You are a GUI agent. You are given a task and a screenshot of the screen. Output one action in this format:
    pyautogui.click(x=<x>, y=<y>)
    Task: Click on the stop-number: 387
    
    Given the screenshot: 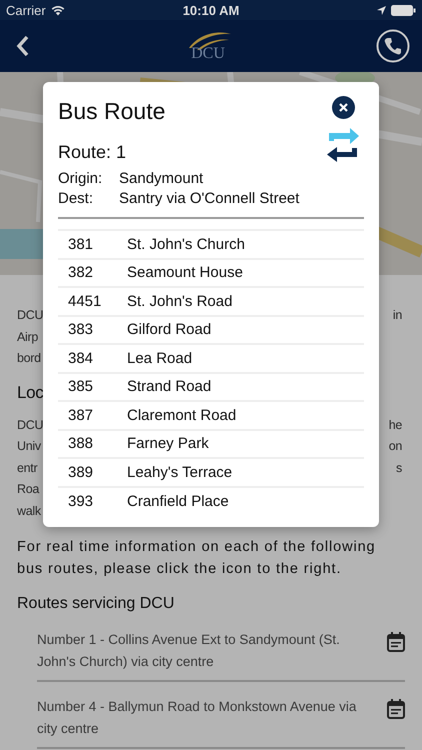 What is the action you would take?
    pyautogui.click(x=81, y=415)
    